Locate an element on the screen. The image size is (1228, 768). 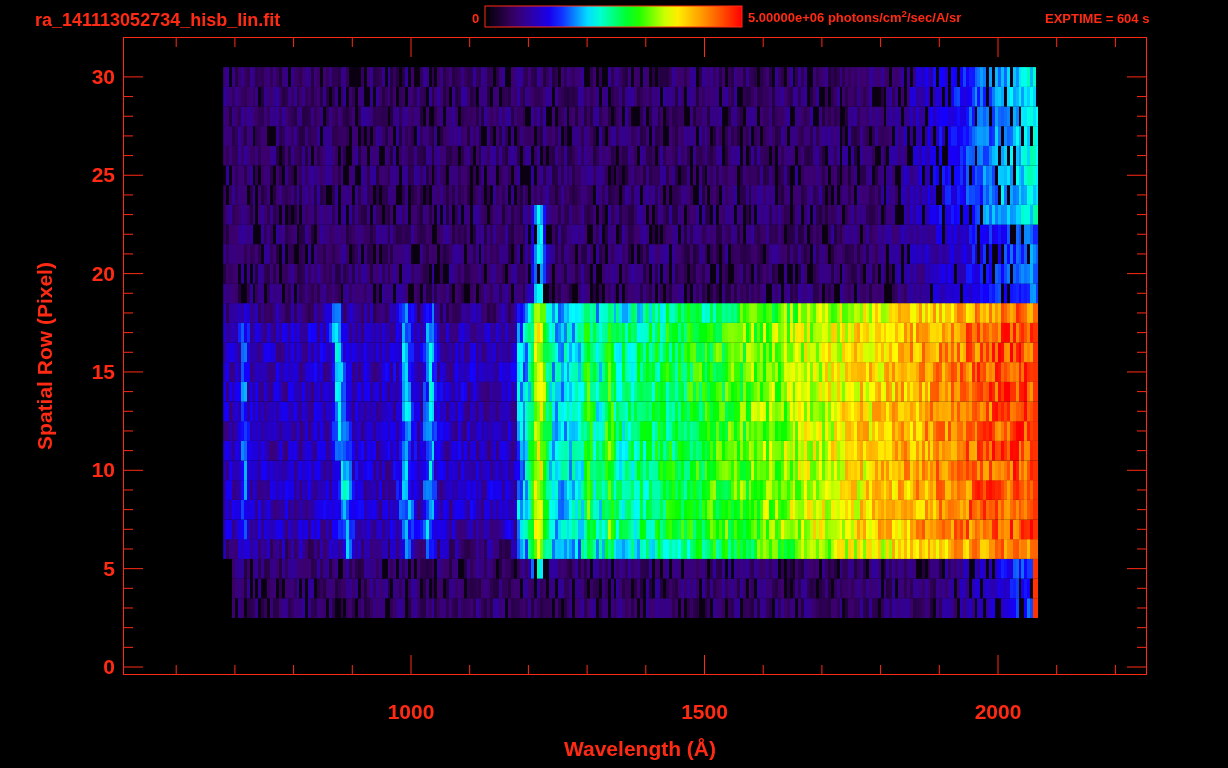
y-tick-label: 10 is located at coordinates (103, 470).